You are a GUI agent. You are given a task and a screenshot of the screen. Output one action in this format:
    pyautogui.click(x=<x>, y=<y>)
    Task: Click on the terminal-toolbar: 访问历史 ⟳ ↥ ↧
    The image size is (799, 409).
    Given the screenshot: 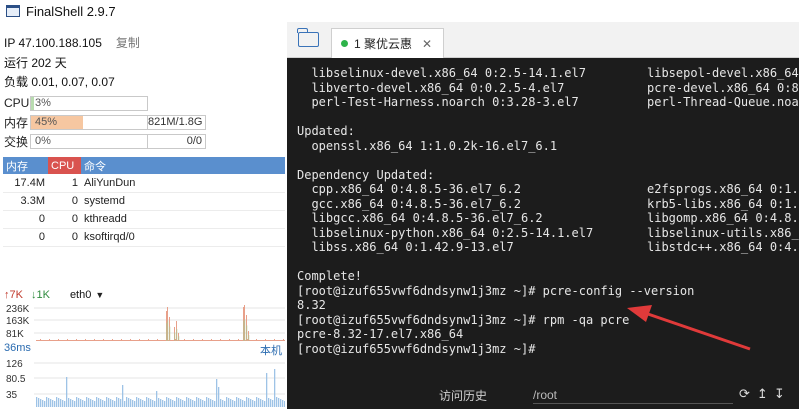 What is the action you would take?
    pyautogui.click(x=543, y=396)
    